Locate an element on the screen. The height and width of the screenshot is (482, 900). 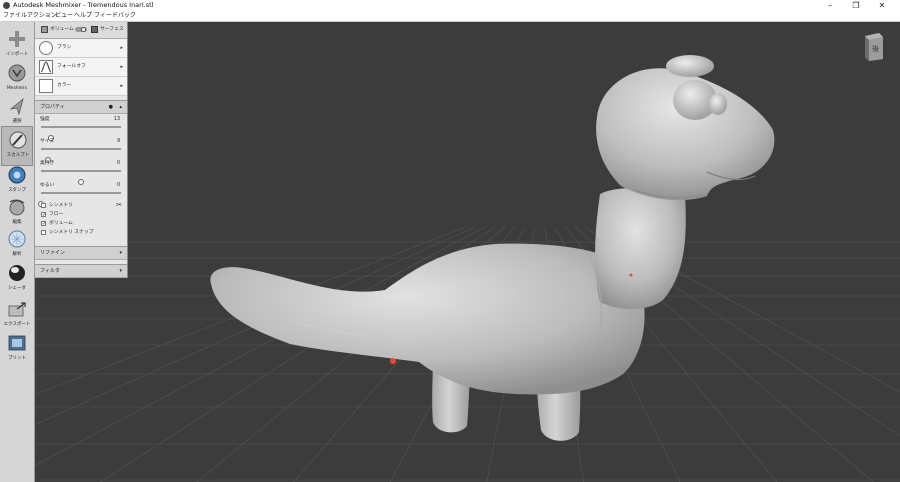
slider-lazy-value: 0 is located at coordinates (118, 185).